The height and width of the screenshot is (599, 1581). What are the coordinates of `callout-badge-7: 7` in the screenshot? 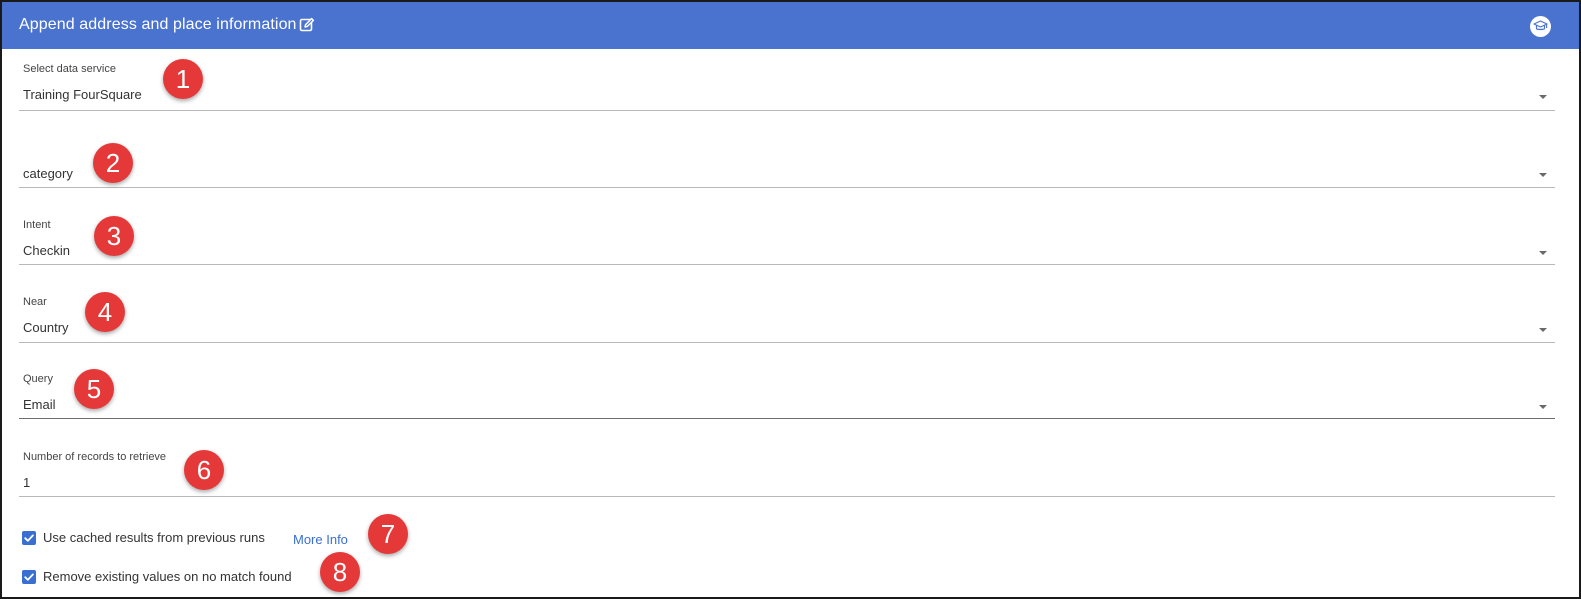 It's located at (388, 534).